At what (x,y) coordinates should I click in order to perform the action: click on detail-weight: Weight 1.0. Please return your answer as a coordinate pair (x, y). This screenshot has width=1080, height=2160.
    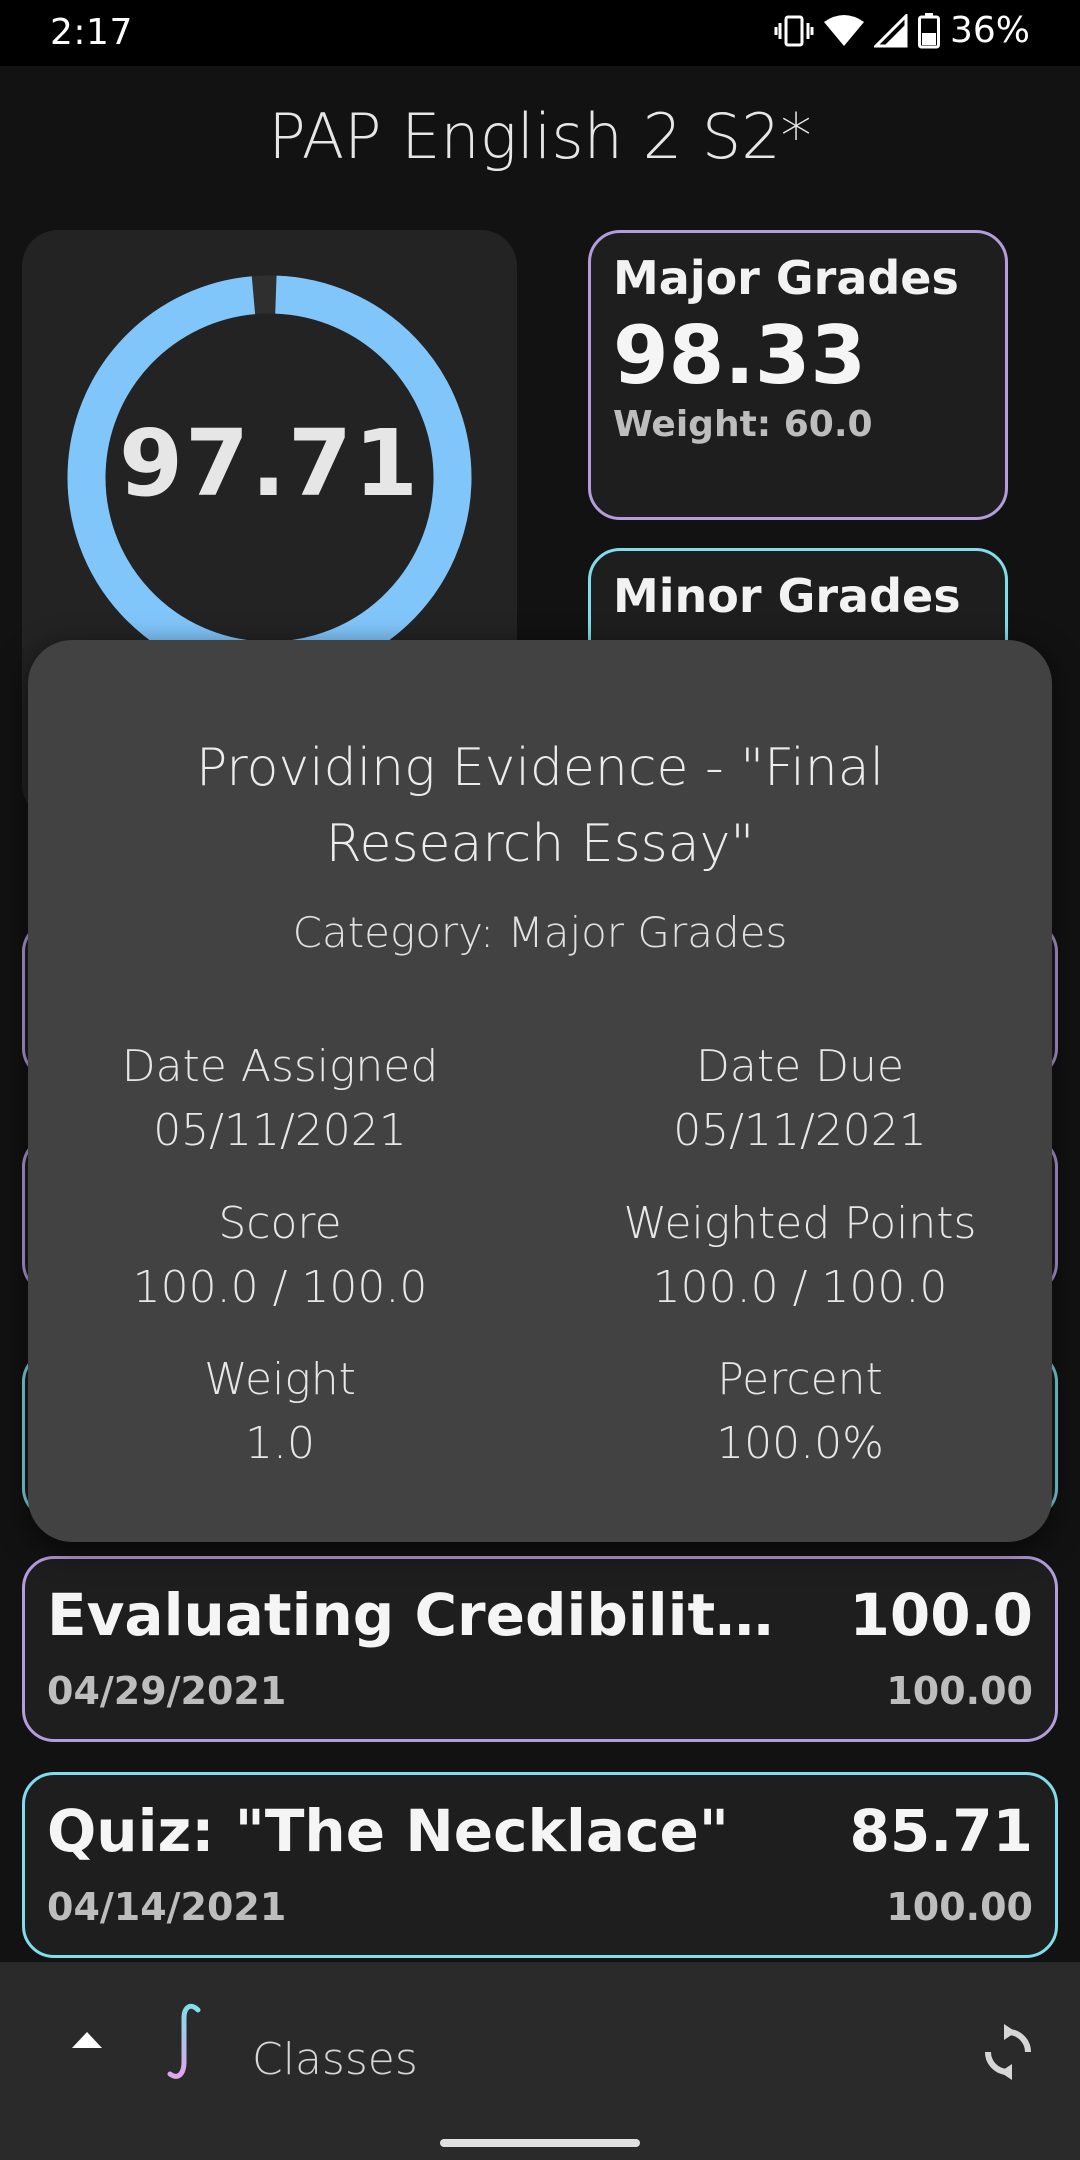
    Looking at the image, I should click on (280, 1412).